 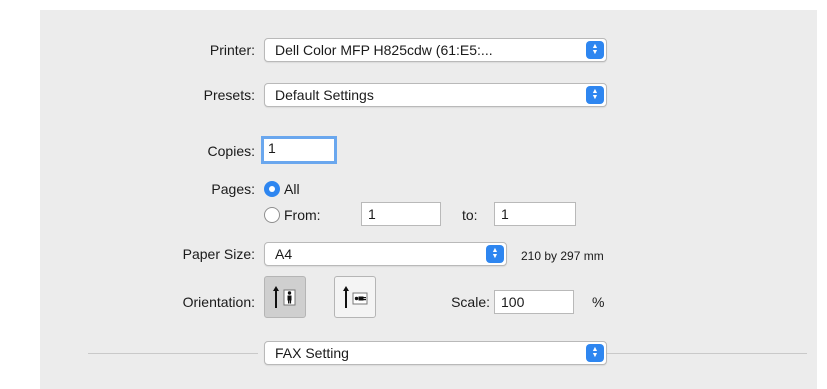 What do you see at coordinates (229, 95) in the screenshot?
I see `presets-label: Presets:` at bounding box center [229, 95].